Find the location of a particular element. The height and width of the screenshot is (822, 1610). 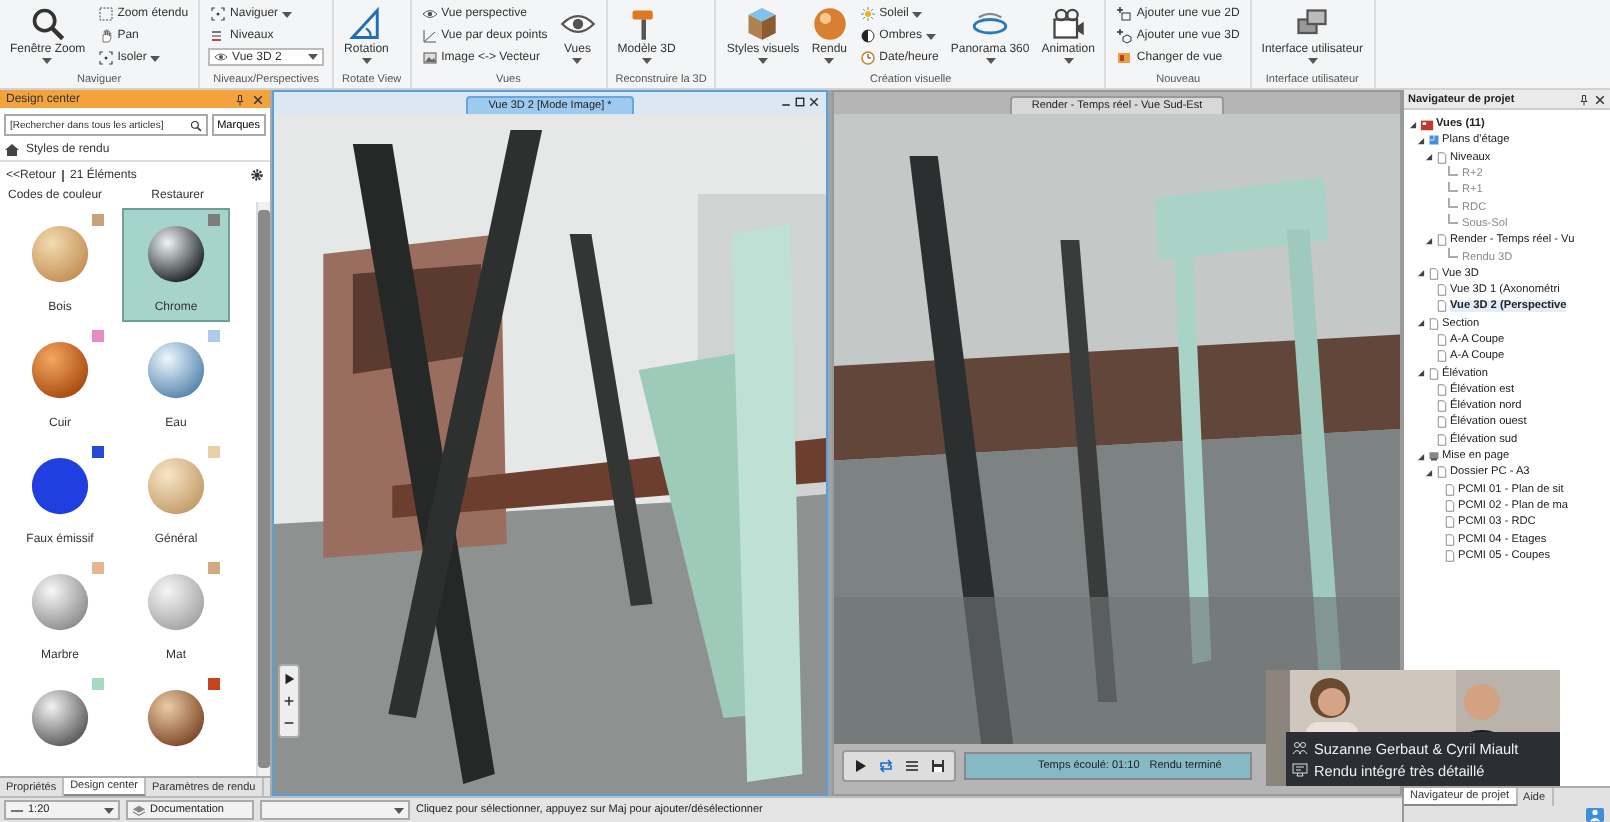

cube-icon is located at coordinates (762, 24).